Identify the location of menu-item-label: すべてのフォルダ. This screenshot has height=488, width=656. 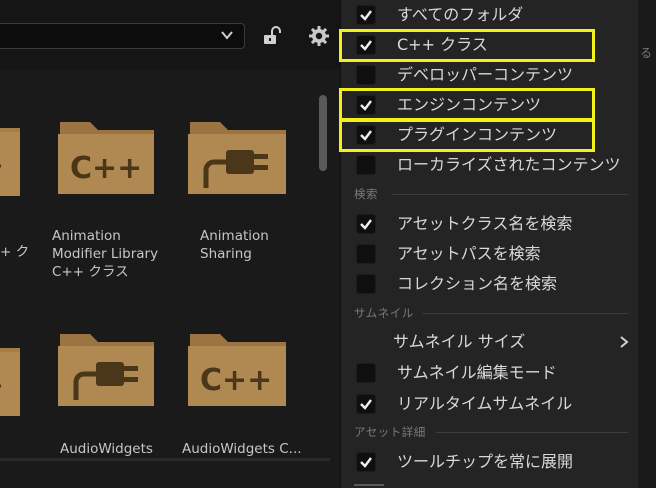
(460, 14).